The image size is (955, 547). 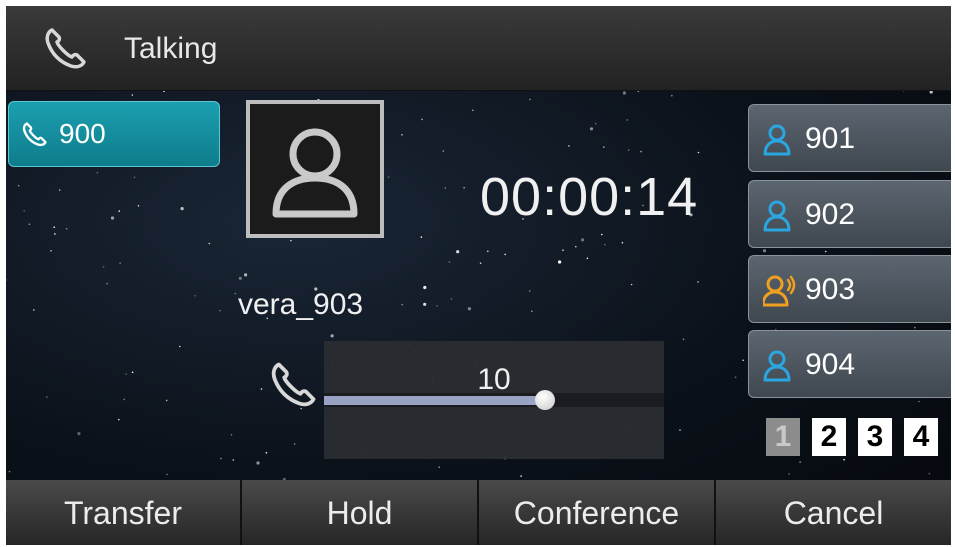 I want to click on contact-idle-icon-head, so click(x=777, y=133).